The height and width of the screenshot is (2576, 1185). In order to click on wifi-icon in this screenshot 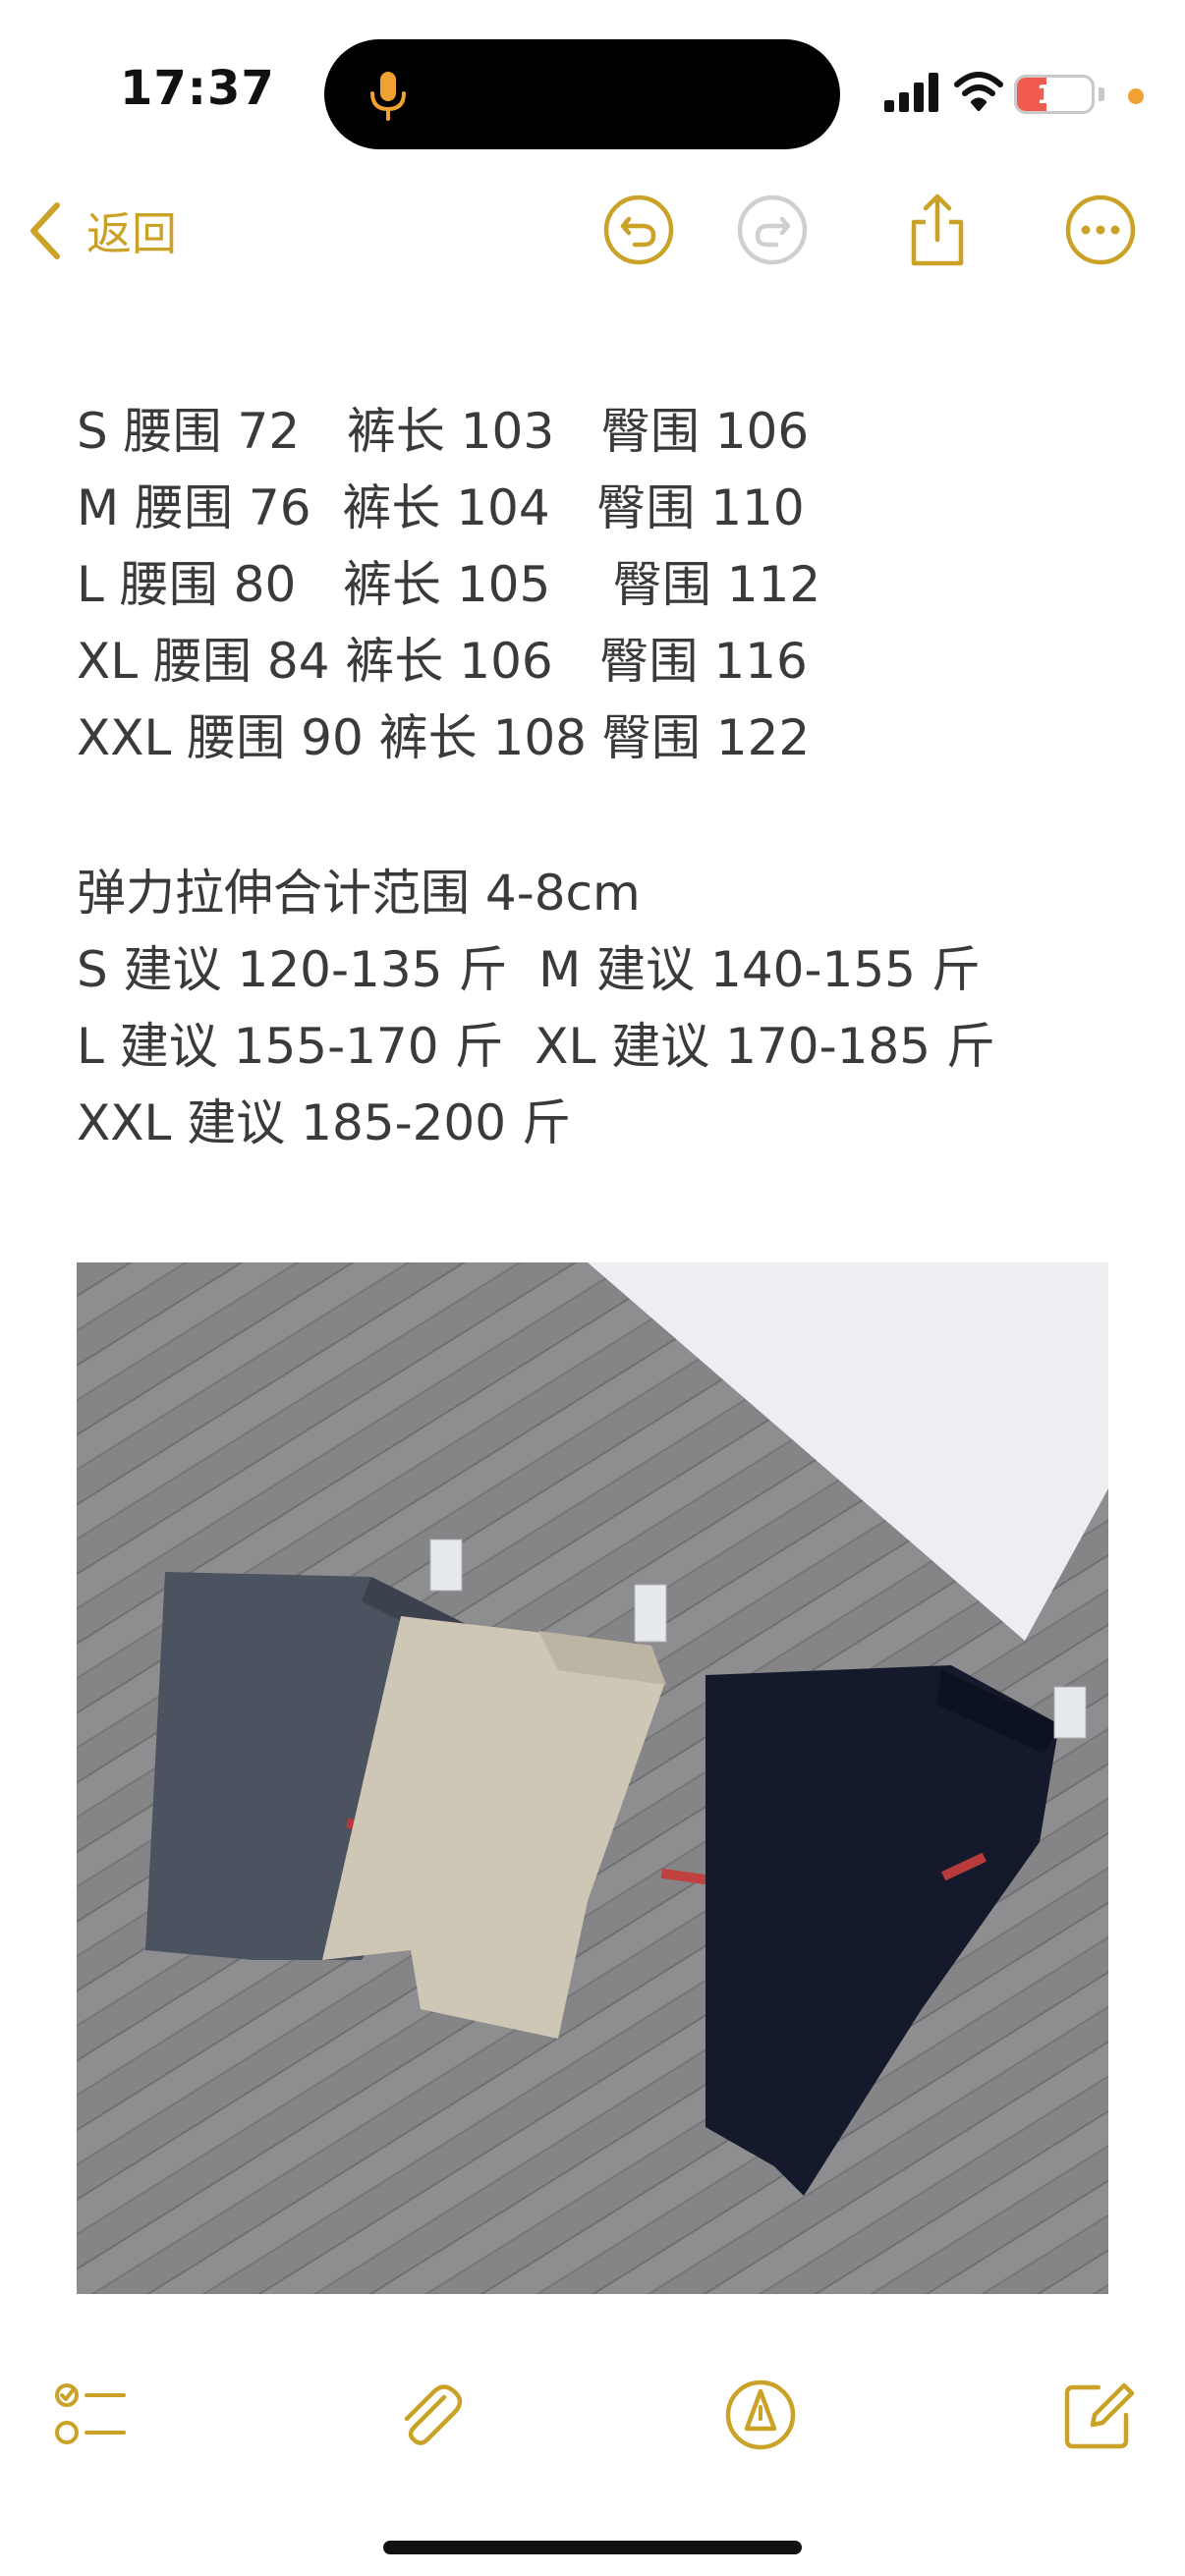, I will do `click(979, 91)`.